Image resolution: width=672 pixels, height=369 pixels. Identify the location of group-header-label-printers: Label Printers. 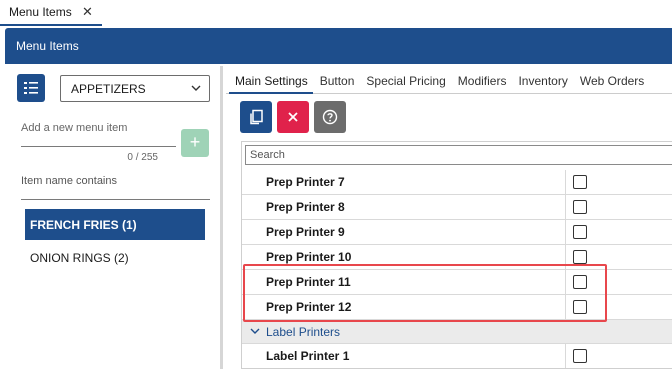
(457, 332).